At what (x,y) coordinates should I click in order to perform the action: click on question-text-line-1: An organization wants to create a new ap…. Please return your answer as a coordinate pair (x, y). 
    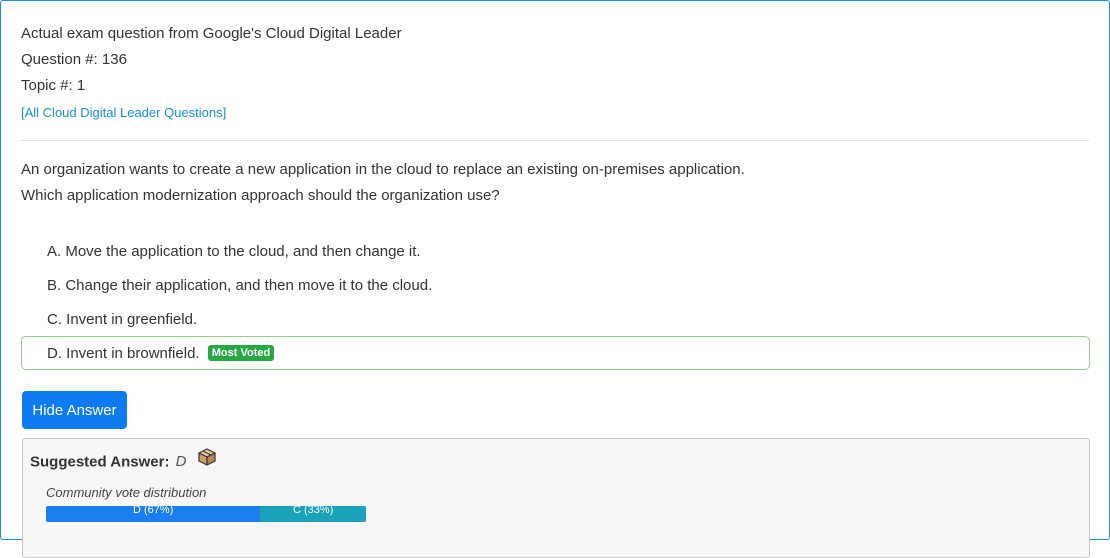
    Looking at the image, I should click on (383, 169).